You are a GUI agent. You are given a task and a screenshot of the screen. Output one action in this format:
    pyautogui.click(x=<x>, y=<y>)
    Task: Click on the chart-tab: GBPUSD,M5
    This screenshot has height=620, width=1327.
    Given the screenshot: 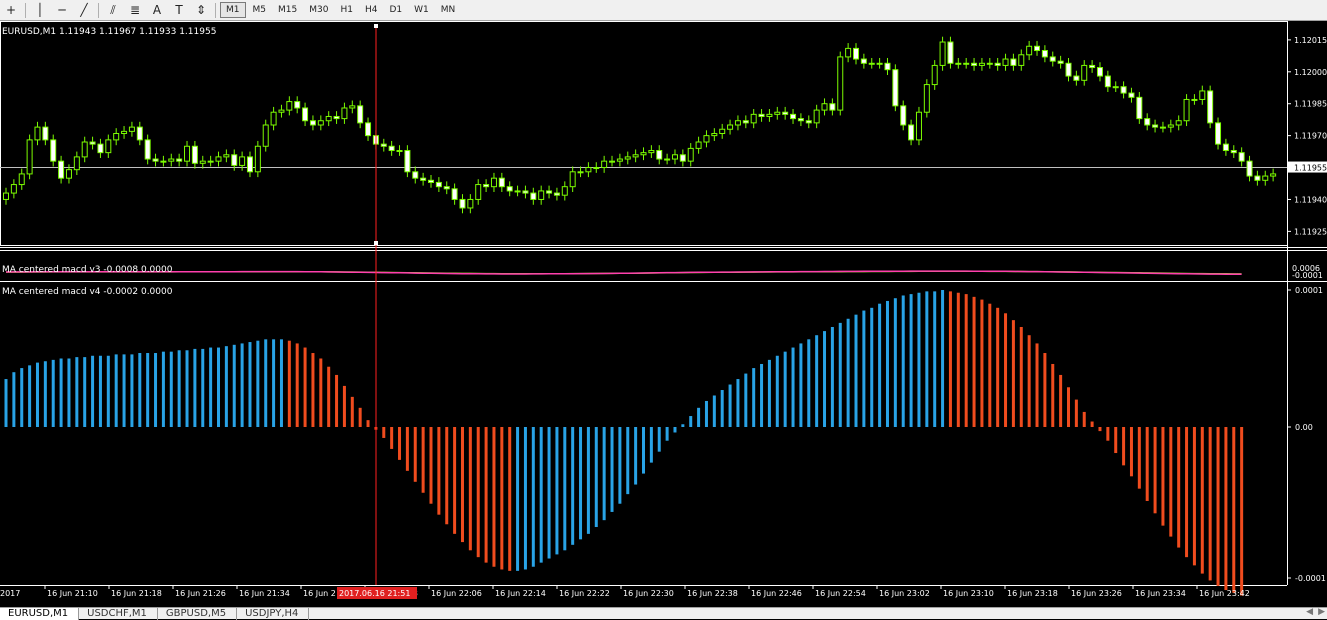 What is the action you would take?
    pyautogui.click(x=198, y=614)
    